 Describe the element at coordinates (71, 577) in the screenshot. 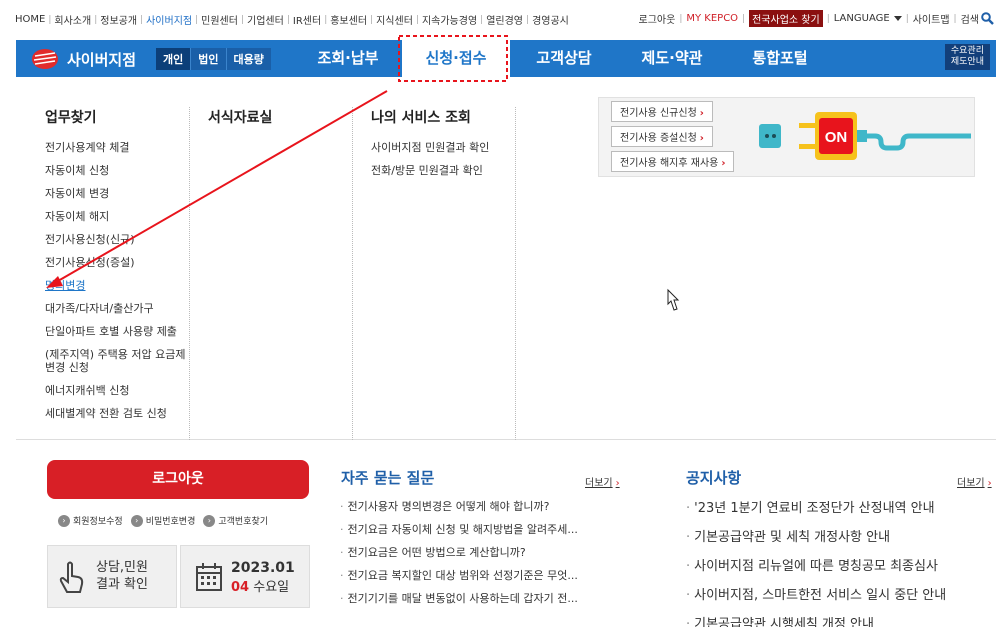

I see `hand-pointer-icon` at that location.